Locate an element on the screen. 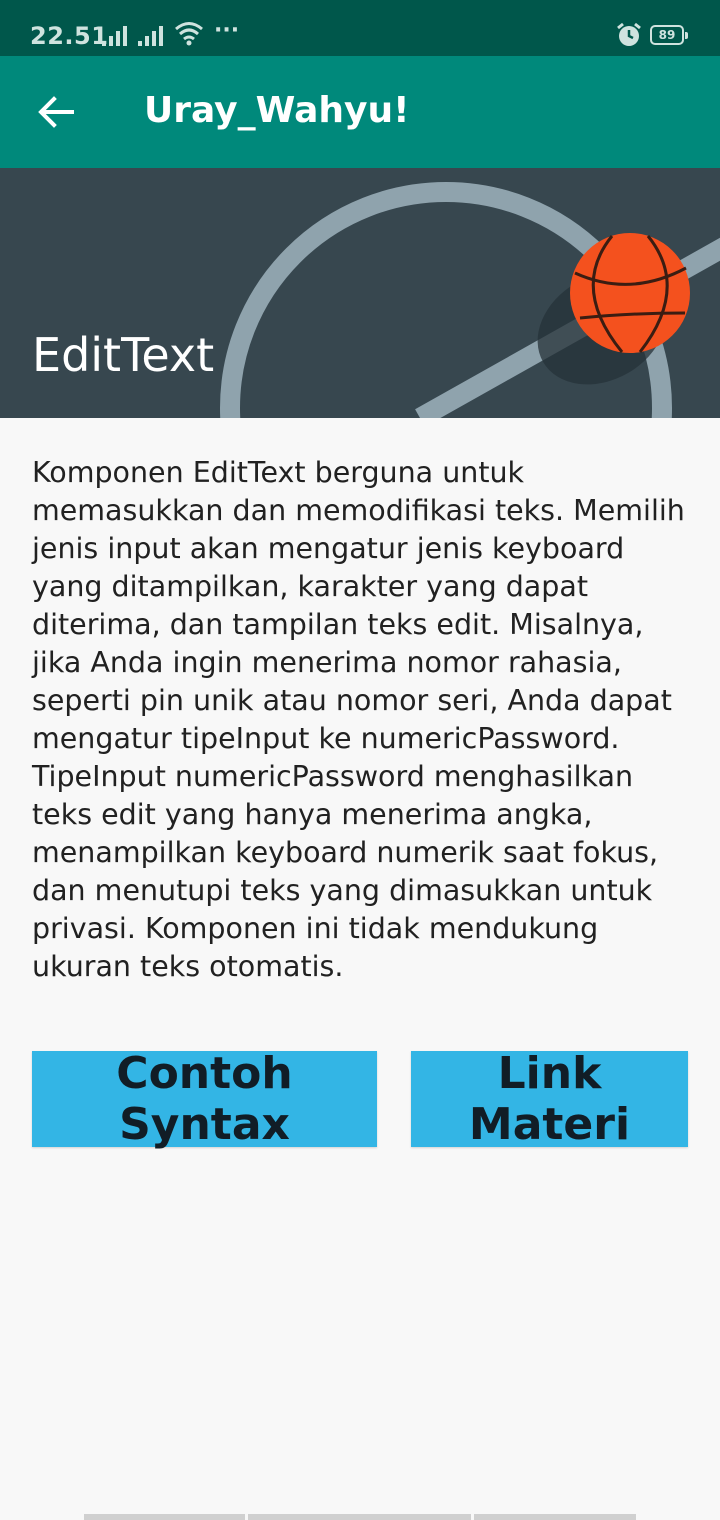 This screenshot has width=720, height=1520. wifi-icon is located at coordinates (189, 34).